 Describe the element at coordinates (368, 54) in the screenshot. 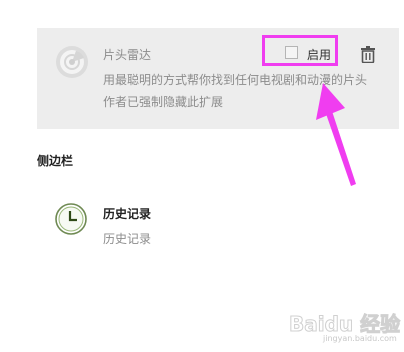

I see `trash-icon` at that location.